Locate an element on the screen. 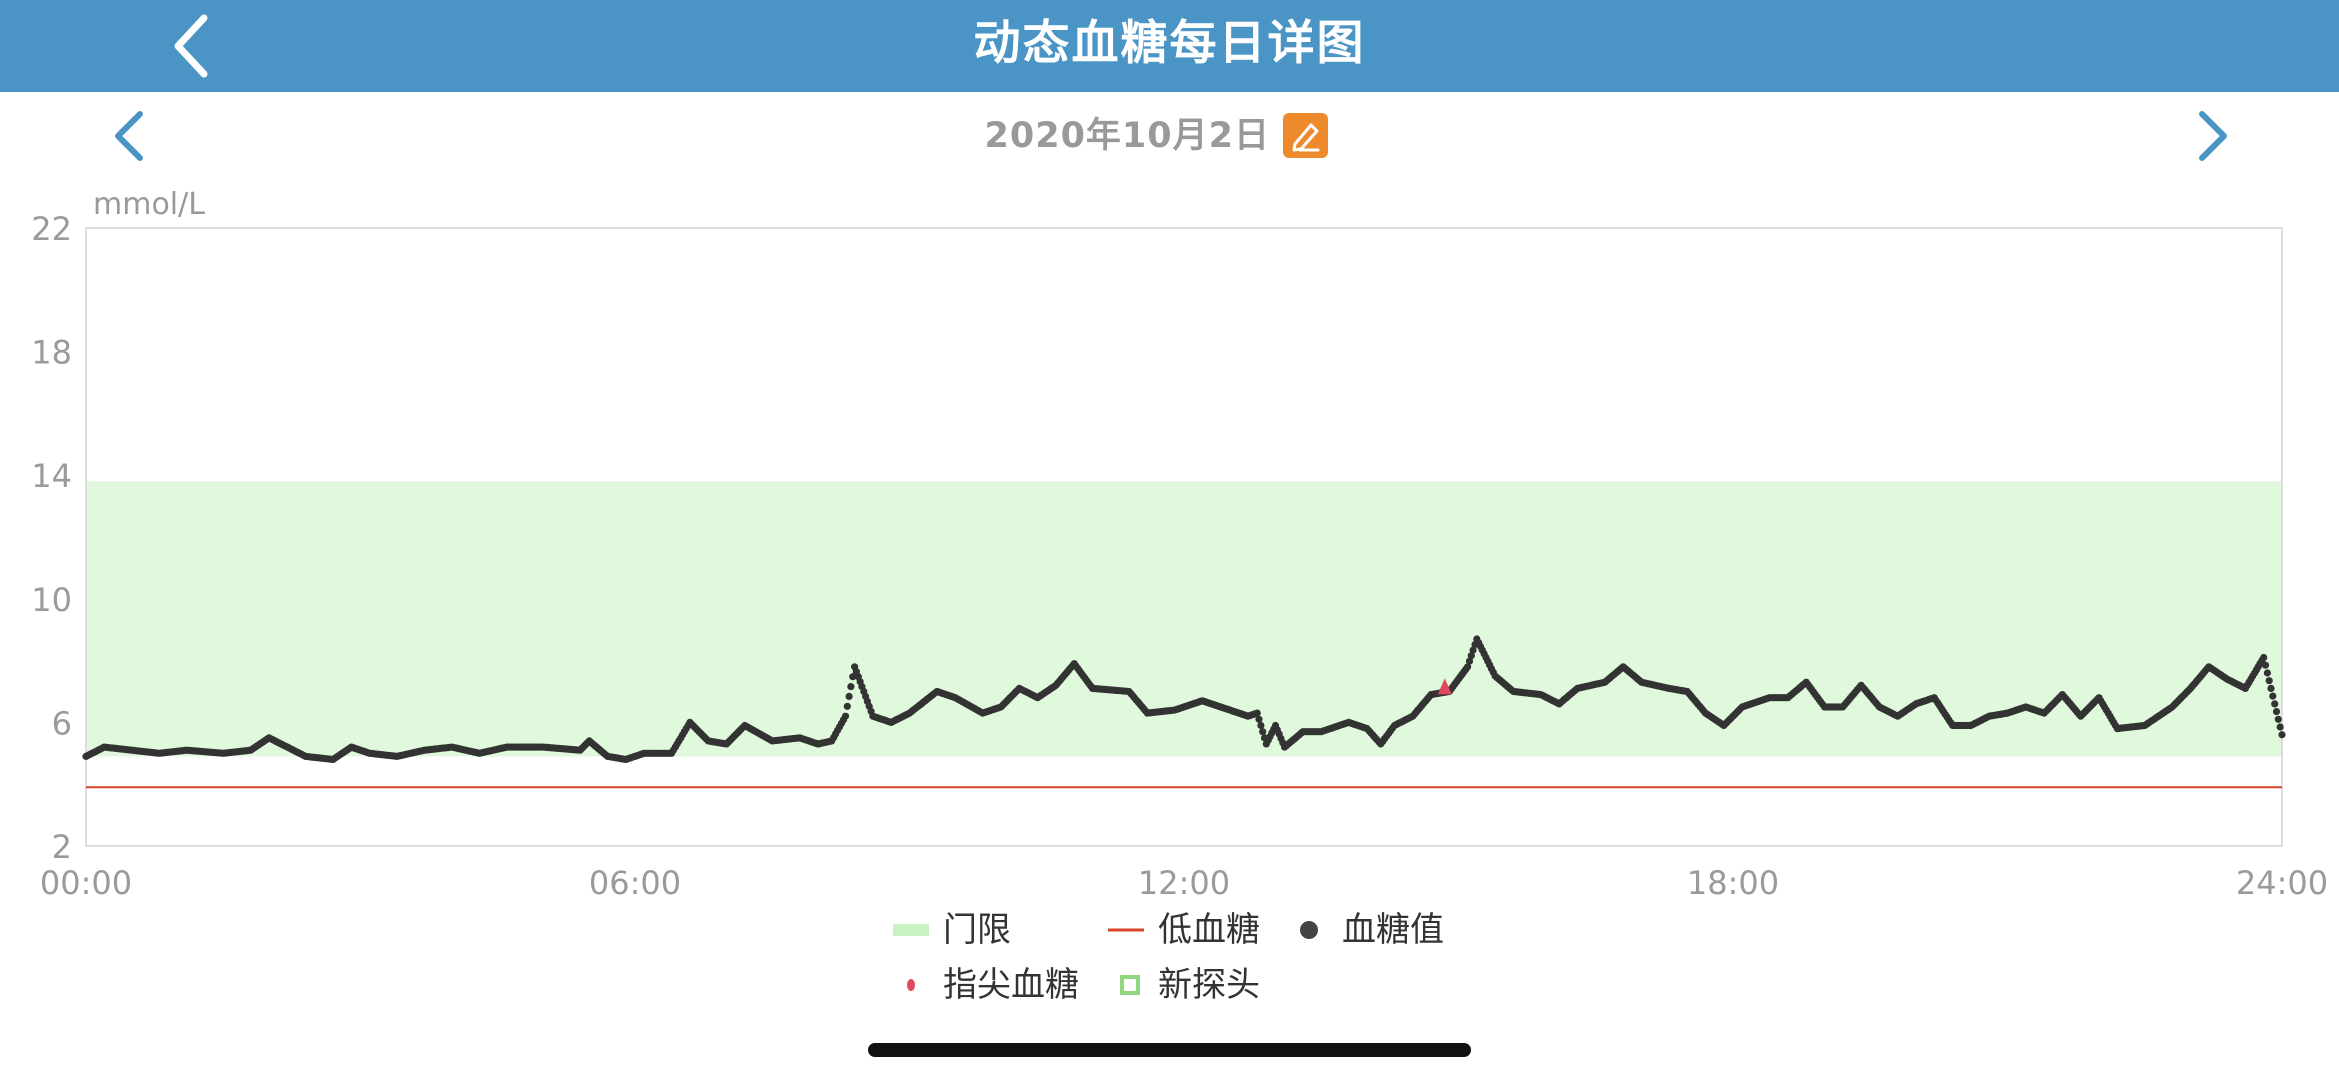 This screenshot has width=2339, height=1080. legend-item-threshold: 门限 is located at coordinates (952, 930).